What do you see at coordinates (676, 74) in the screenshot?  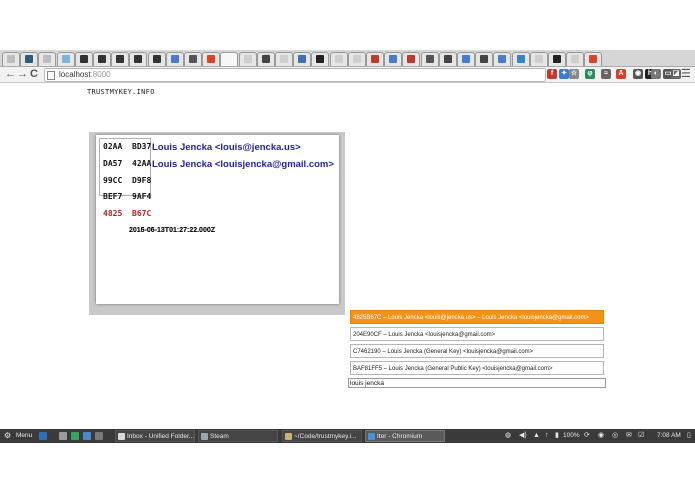 I see `puzzle-icon: ◪` at bounding box center [676, 74].